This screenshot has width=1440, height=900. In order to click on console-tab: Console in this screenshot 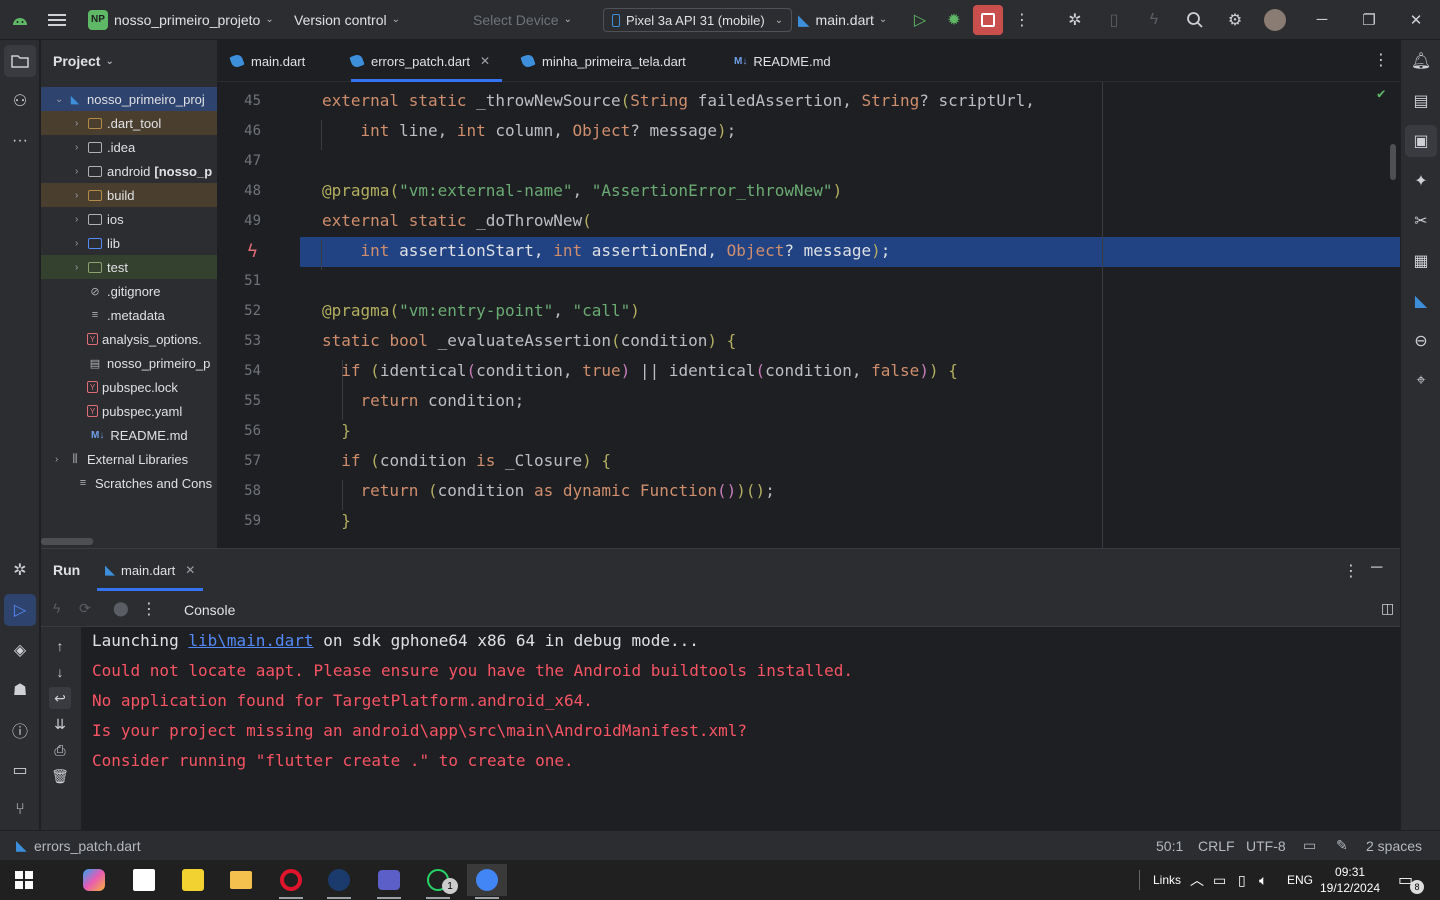, I will do `click(209, 610)`.